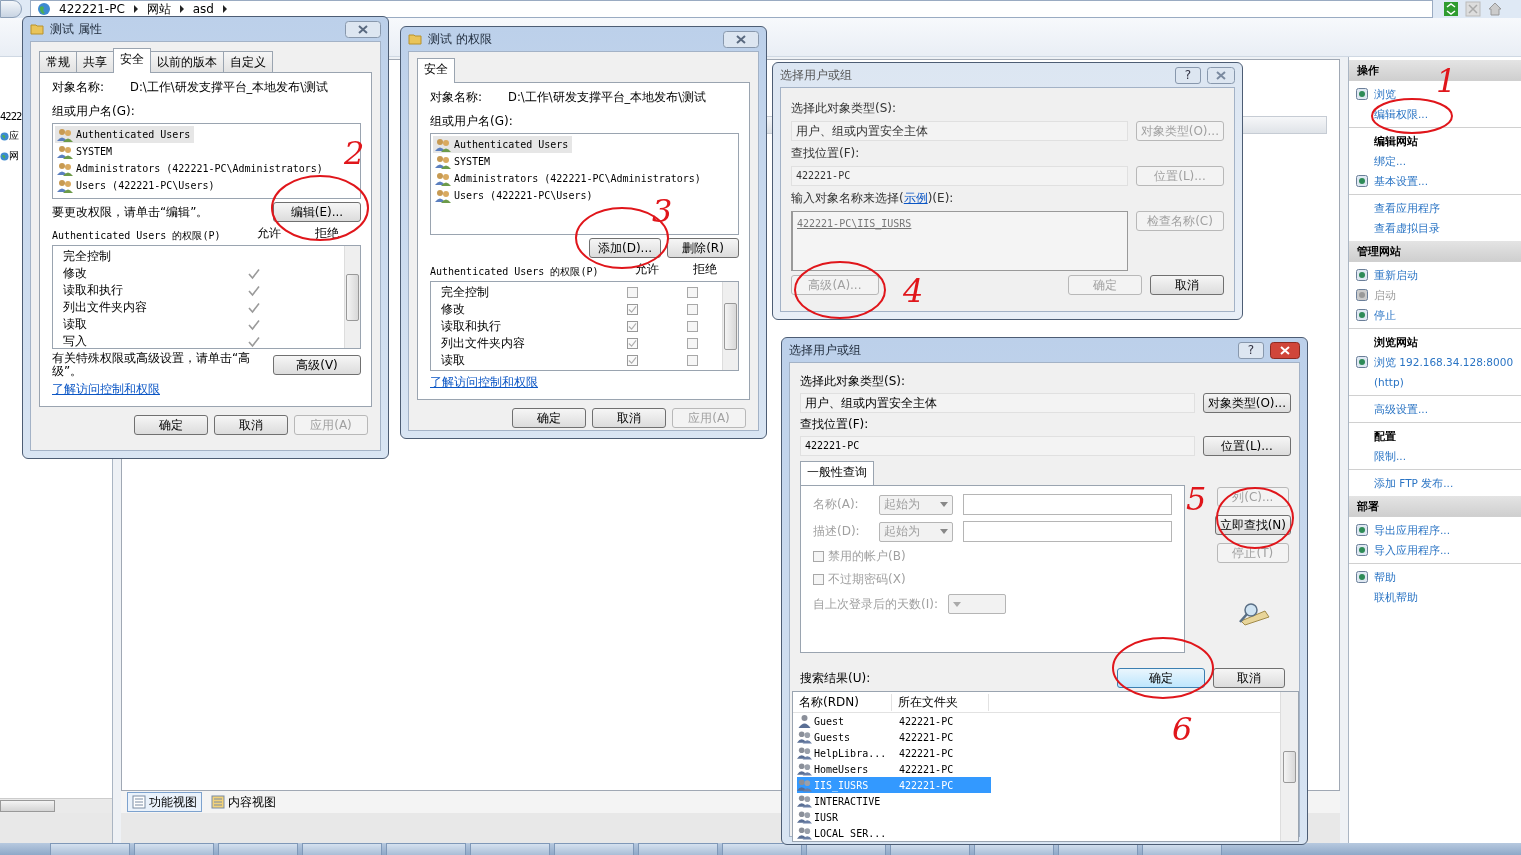  Describe the element at coordinates (1451, 9) in the screenshot. I see `refresh-icon` at that location.